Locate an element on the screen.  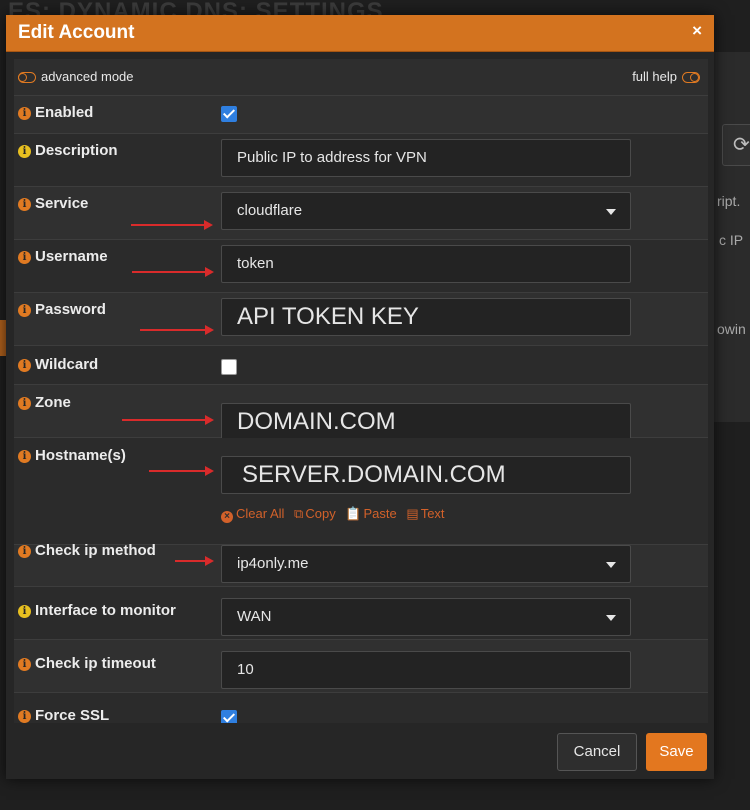
background-snippet: ript. is located at coordinates (729, 201).